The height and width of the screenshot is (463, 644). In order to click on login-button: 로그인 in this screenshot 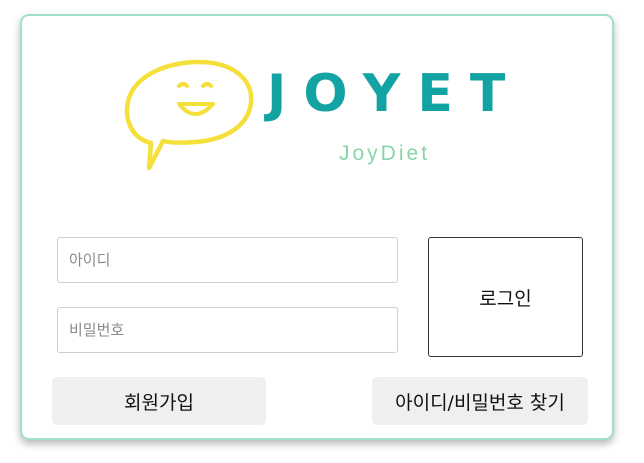, I will do `click(505, 297)`.